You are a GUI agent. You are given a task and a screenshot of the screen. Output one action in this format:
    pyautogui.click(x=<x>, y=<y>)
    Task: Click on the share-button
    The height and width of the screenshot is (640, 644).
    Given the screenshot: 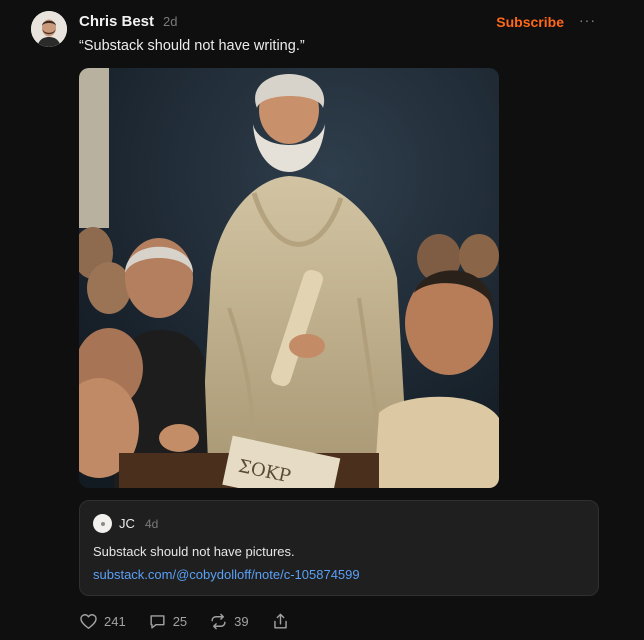 What is the action you would take?
    pyautogui.click(x=280, y=621)
    